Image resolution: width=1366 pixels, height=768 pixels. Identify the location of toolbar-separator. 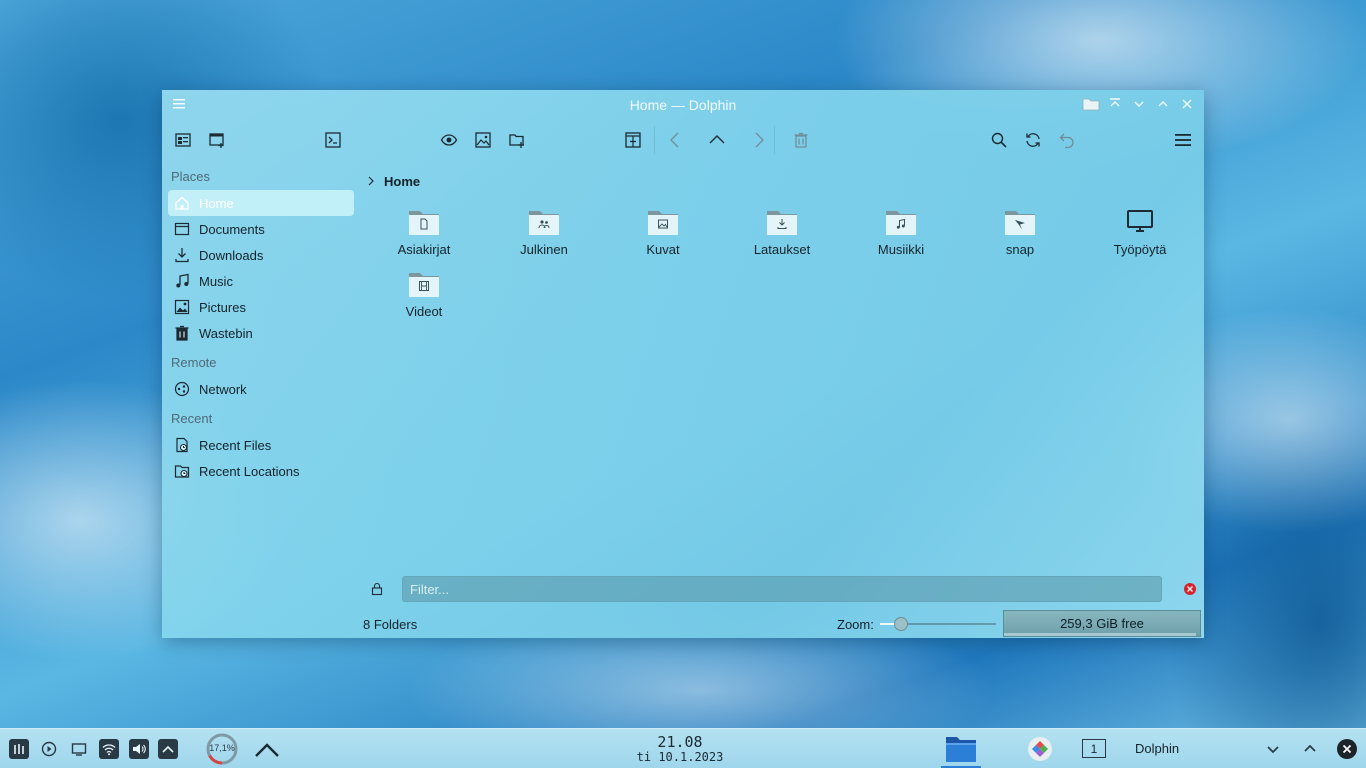
(774, 140).